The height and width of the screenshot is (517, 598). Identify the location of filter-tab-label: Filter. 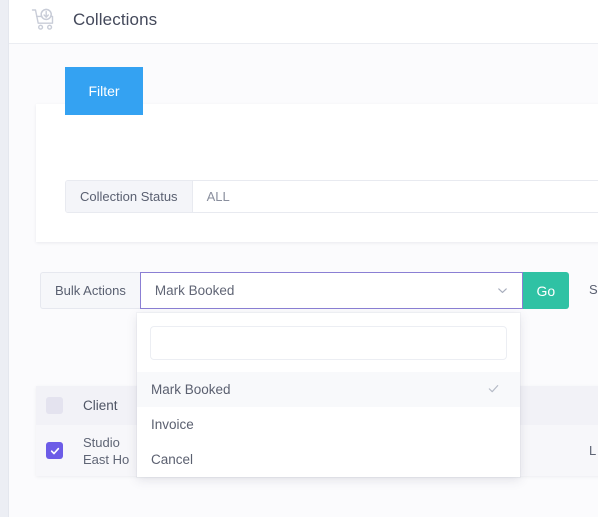
(104, 91).